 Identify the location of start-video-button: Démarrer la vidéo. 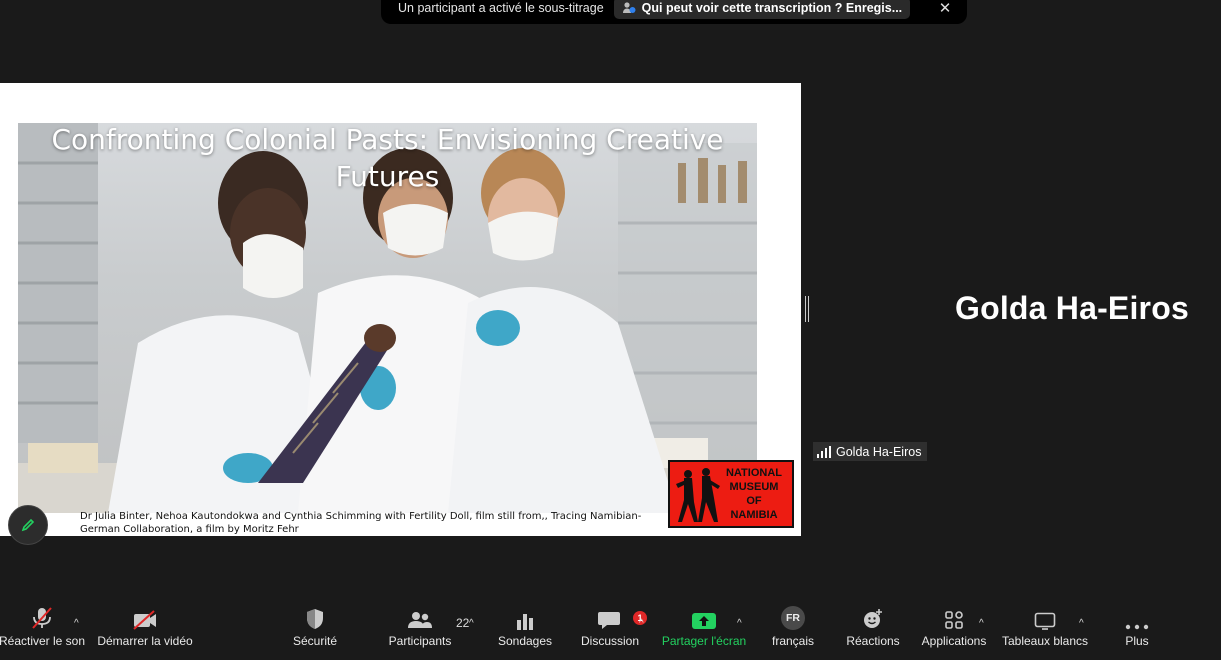
(145, 630).